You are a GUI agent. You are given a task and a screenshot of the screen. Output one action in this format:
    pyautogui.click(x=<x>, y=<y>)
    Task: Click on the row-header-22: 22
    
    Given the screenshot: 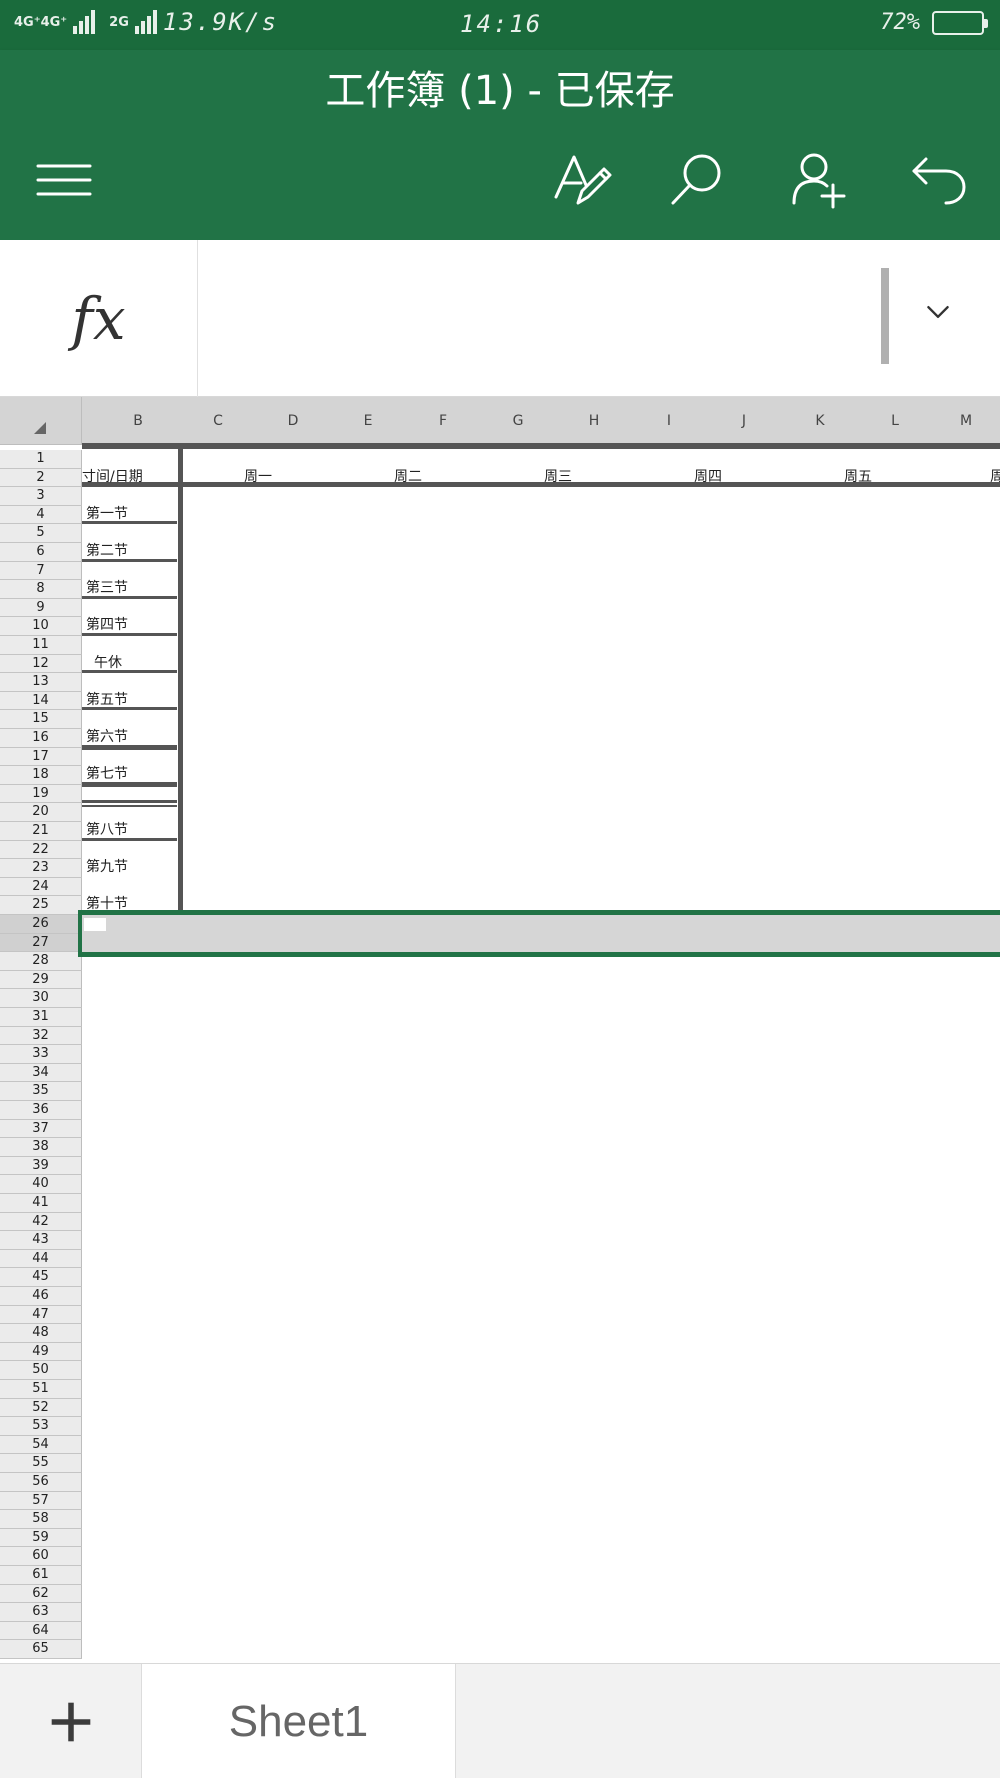 What is the action you would take?
    pyautogui.click(x=41, y=850)
    